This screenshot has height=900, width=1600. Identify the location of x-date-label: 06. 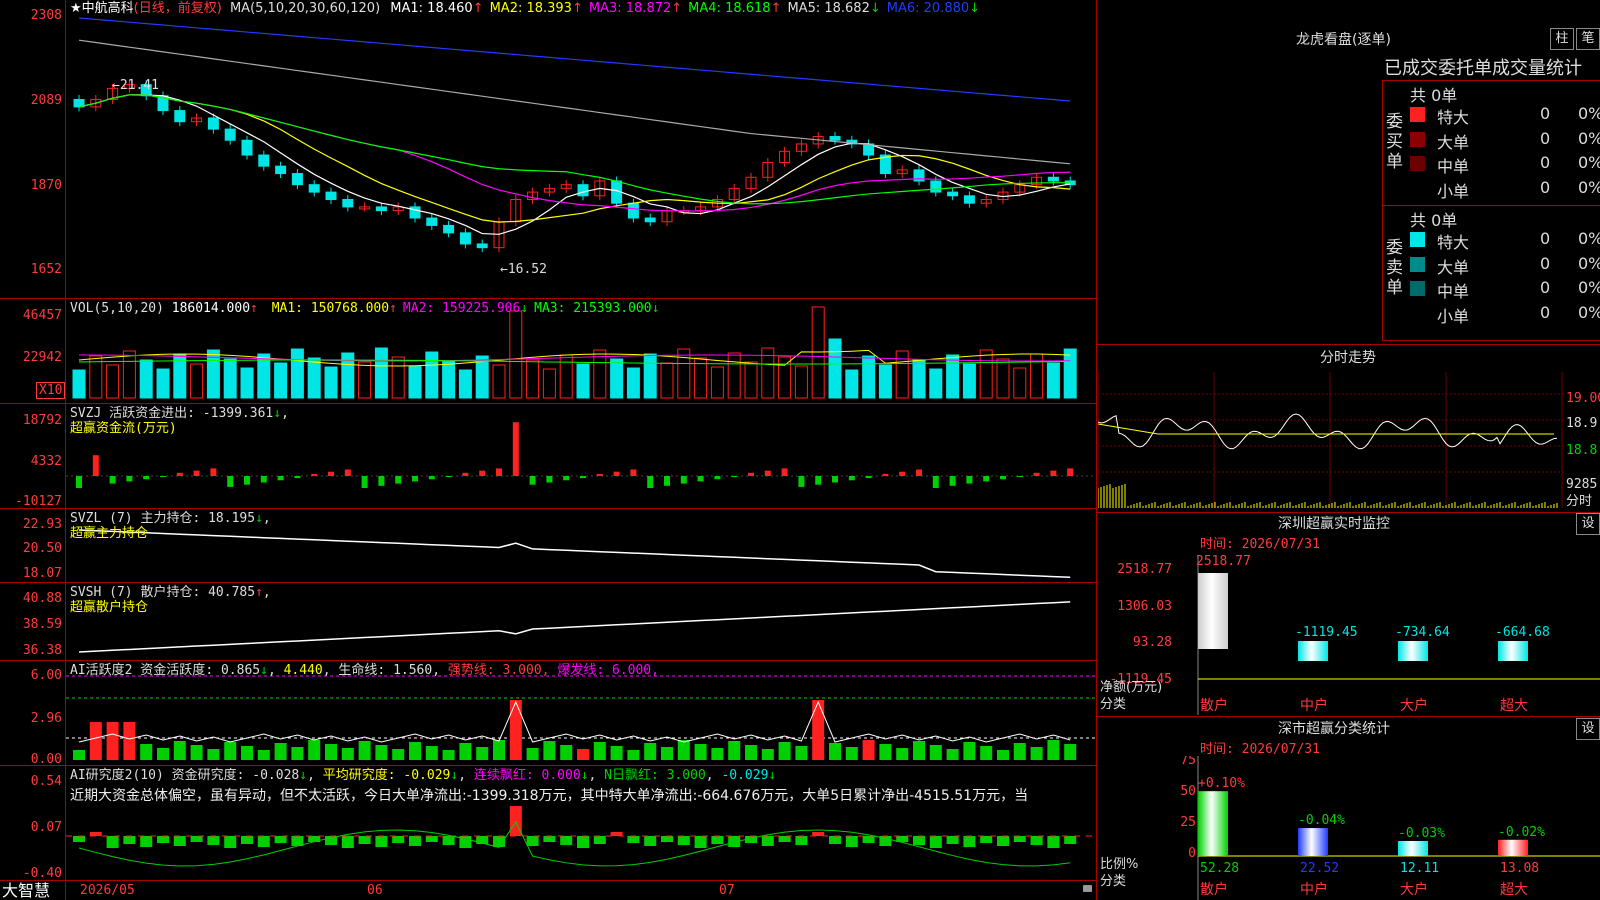
(375, 890).